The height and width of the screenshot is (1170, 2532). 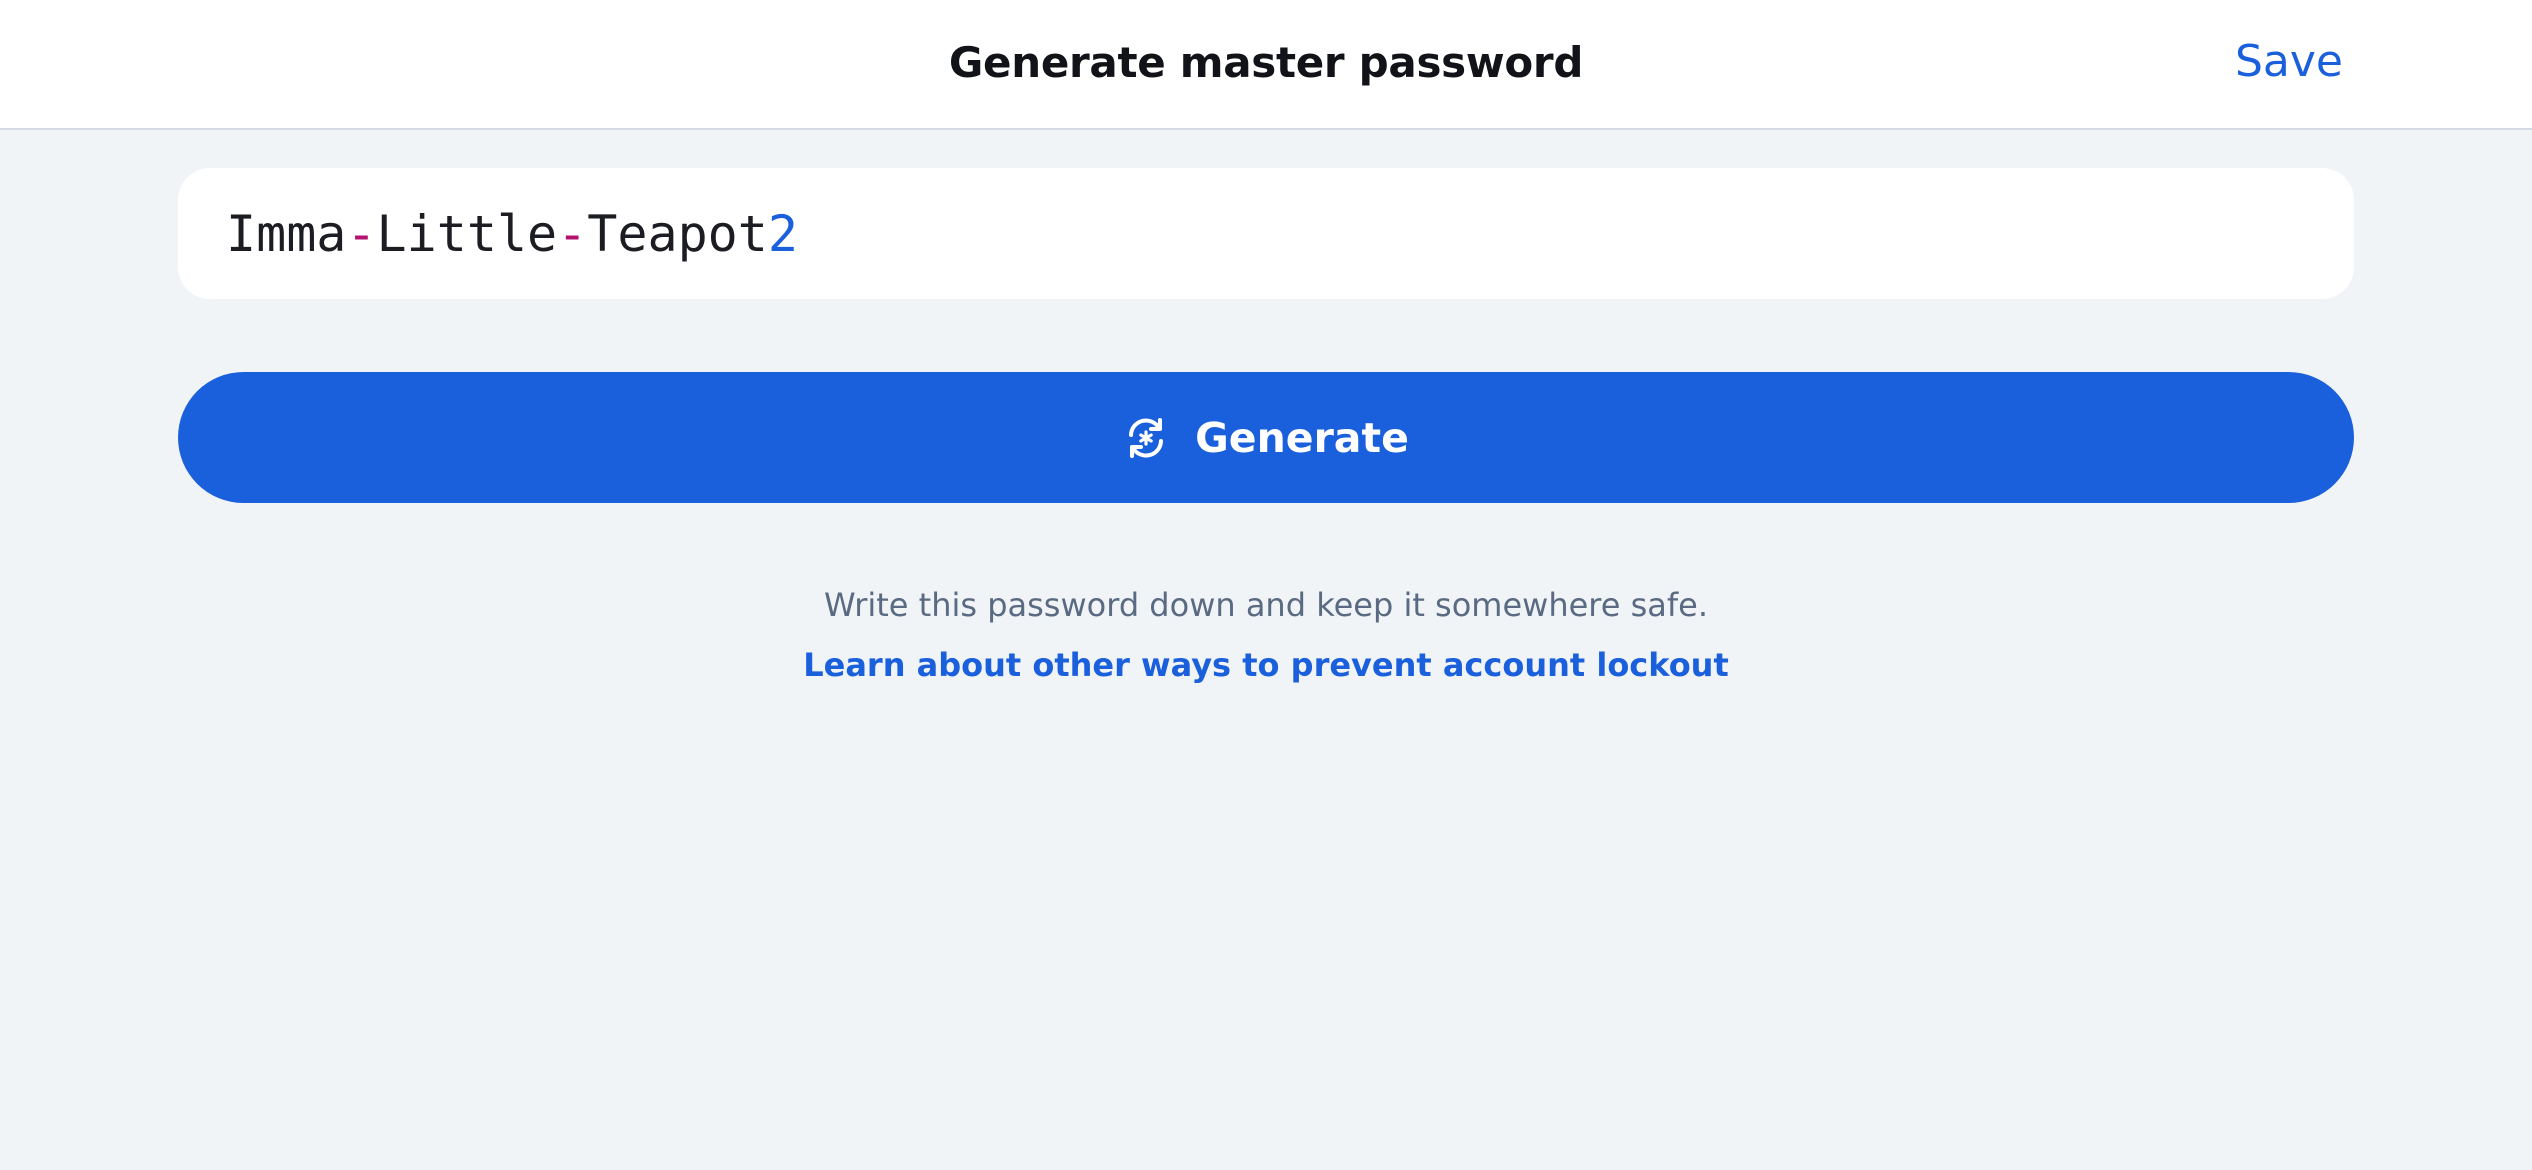 What do you see at coordinates (467, 233) in the screenshot?
I see `password-word: Little` at bounding box center [467, 233].